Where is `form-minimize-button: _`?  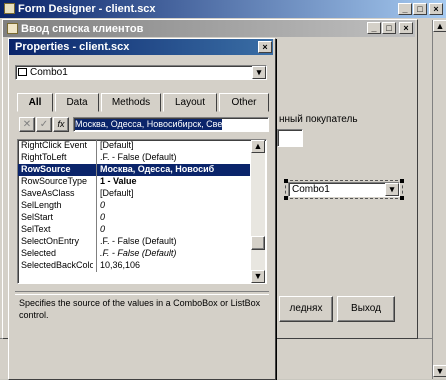
form-minimize-button: _ is located at coordinates (374, 28).